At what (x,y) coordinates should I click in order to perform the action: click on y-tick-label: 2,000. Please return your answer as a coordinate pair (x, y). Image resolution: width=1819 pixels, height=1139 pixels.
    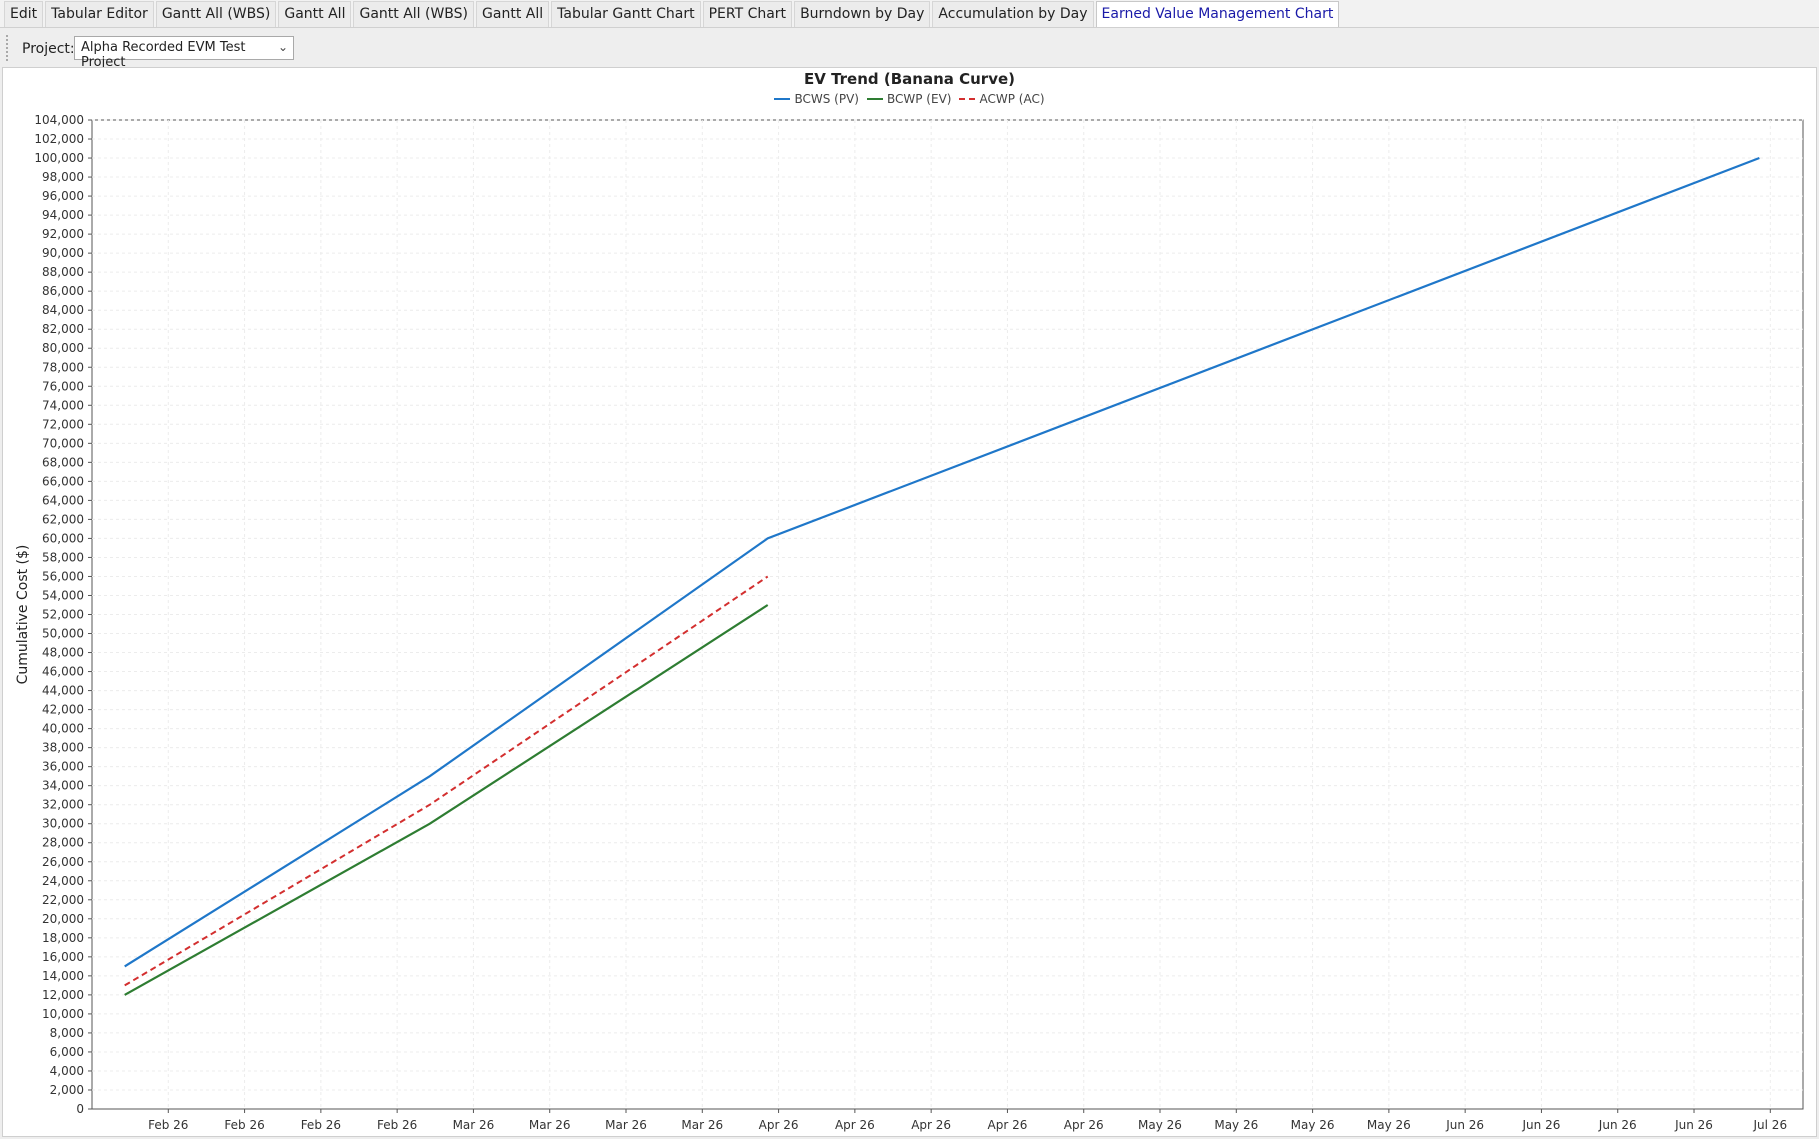
    Looking at the image, I should click on (67, 1090).